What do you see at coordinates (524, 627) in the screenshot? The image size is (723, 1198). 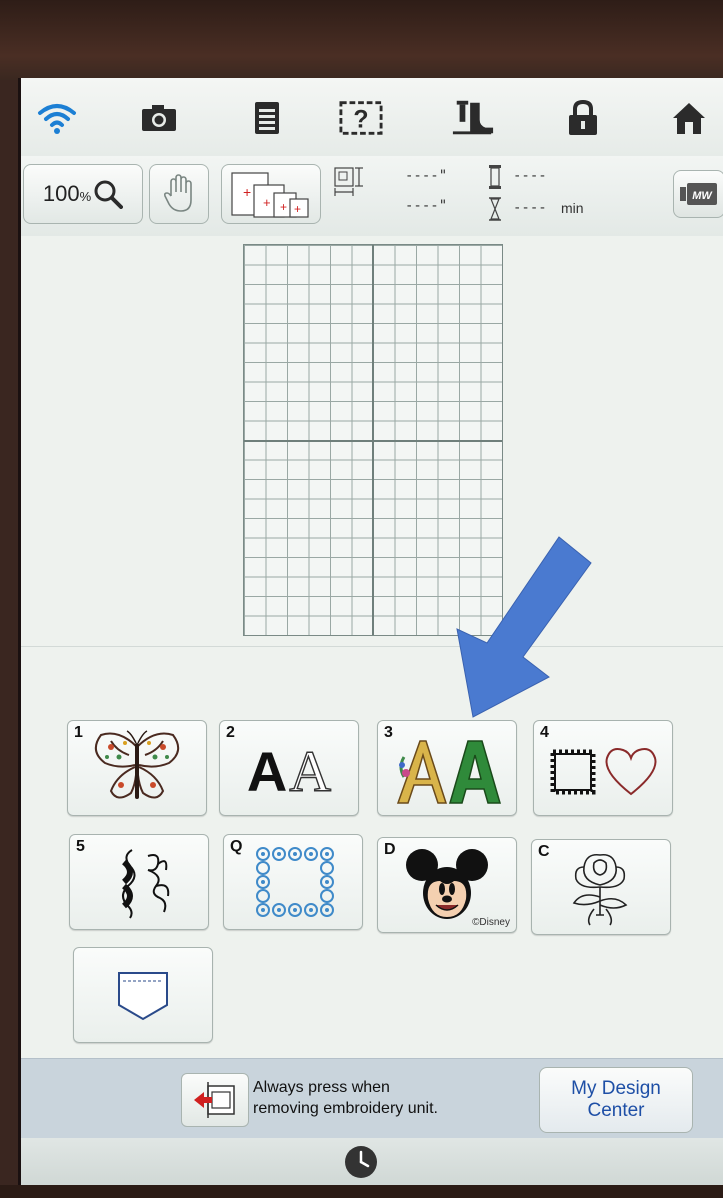 I see `pointer-arrow-overlay` at bounding box center [524, 627].